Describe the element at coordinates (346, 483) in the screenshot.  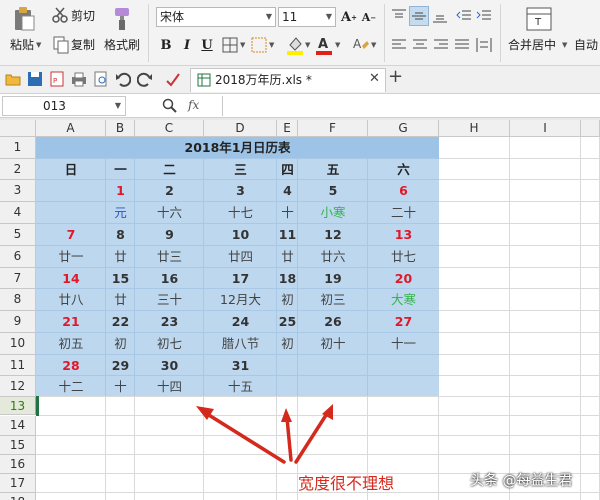
I see `annotation-note: 宽度很不理想` at that location.